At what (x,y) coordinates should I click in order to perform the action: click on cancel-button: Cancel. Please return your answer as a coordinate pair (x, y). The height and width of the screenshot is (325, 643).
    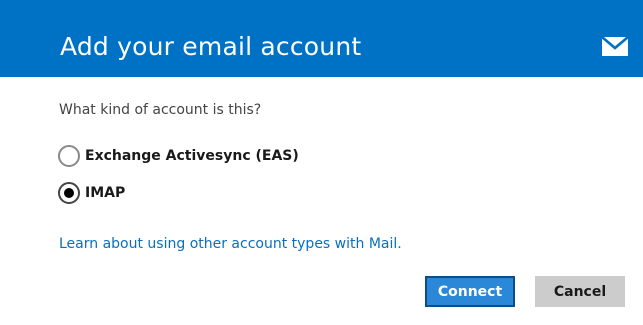
    Looking at the image, I should click on (580, 291).